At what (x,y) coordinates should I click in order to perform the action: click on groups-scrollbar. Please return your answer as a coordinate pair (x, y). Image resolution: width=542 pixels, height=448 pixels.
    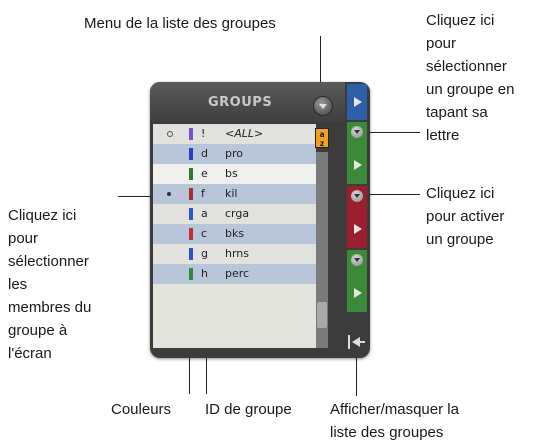
    Looking at the image, I should click on (322, 250).